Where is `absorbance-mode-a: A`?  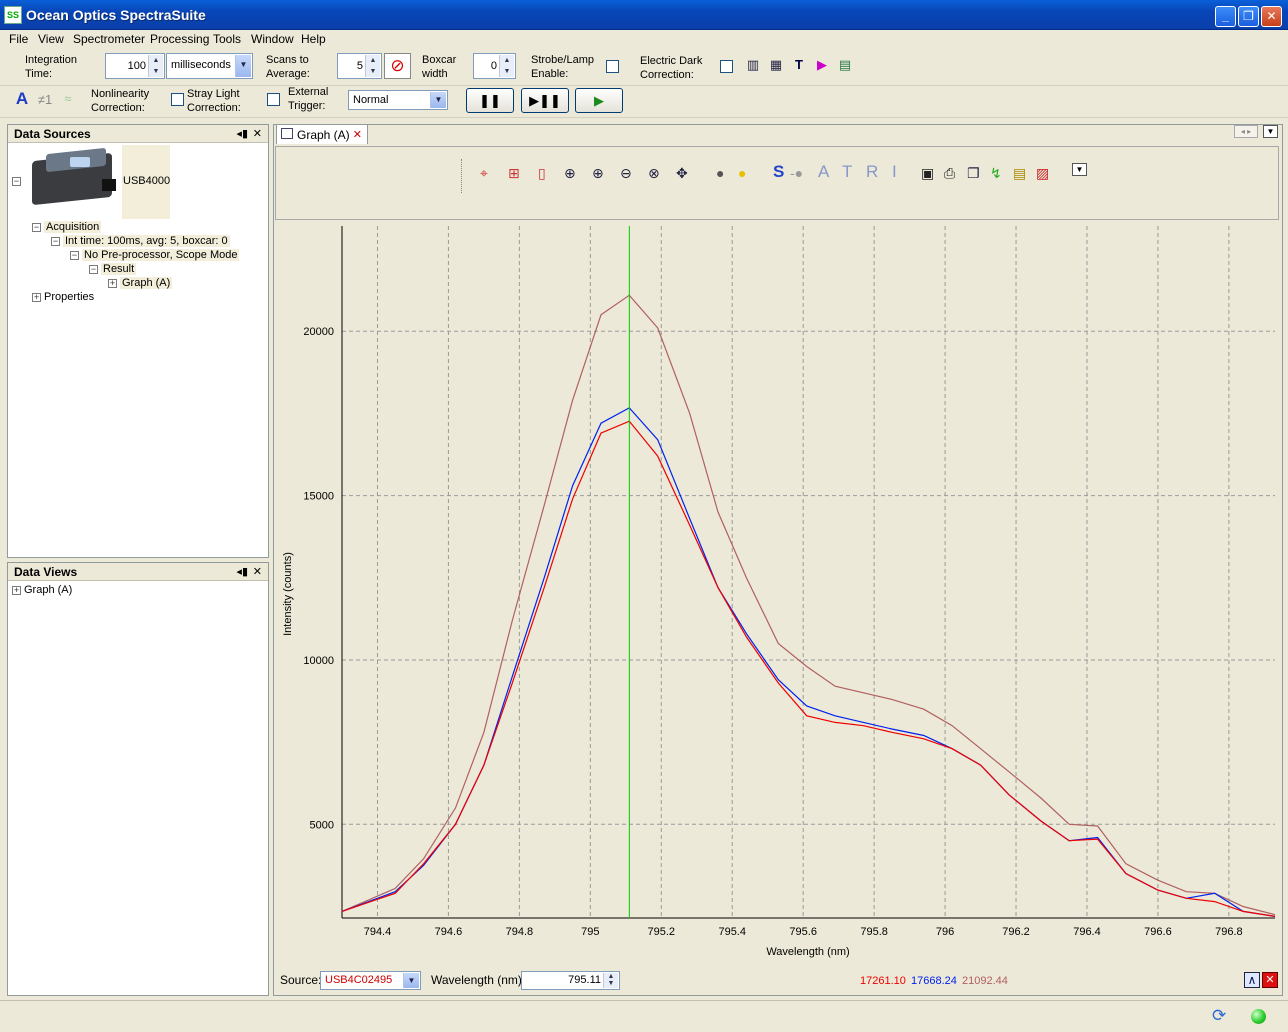
absorbance-mode-a: A is located at coordinates (823, 172).